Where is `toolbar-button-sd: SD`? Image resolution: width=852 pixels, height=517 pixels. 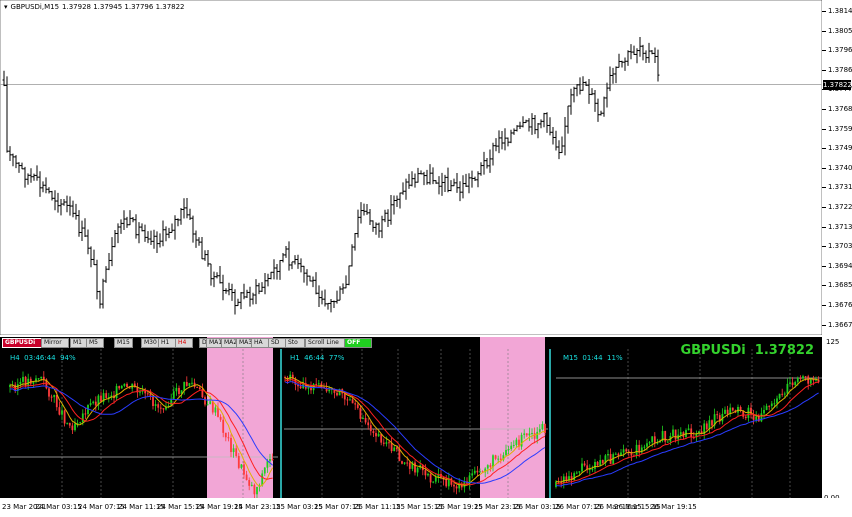 toolbar-button-sd: SD is located at coordinates (277, 343).